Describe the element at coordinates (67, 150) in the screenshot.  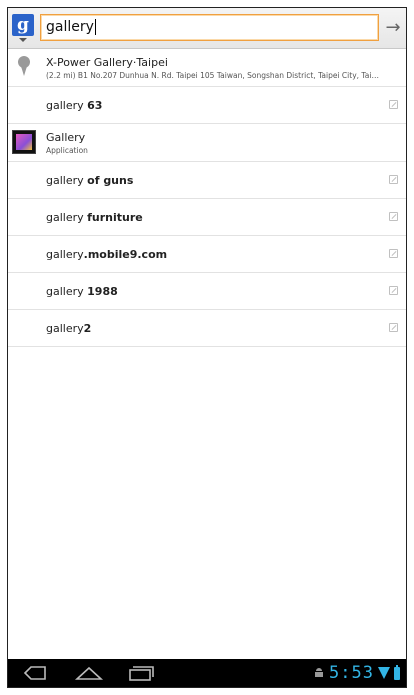
I see `suggestion-subtitle: Application` at that location.